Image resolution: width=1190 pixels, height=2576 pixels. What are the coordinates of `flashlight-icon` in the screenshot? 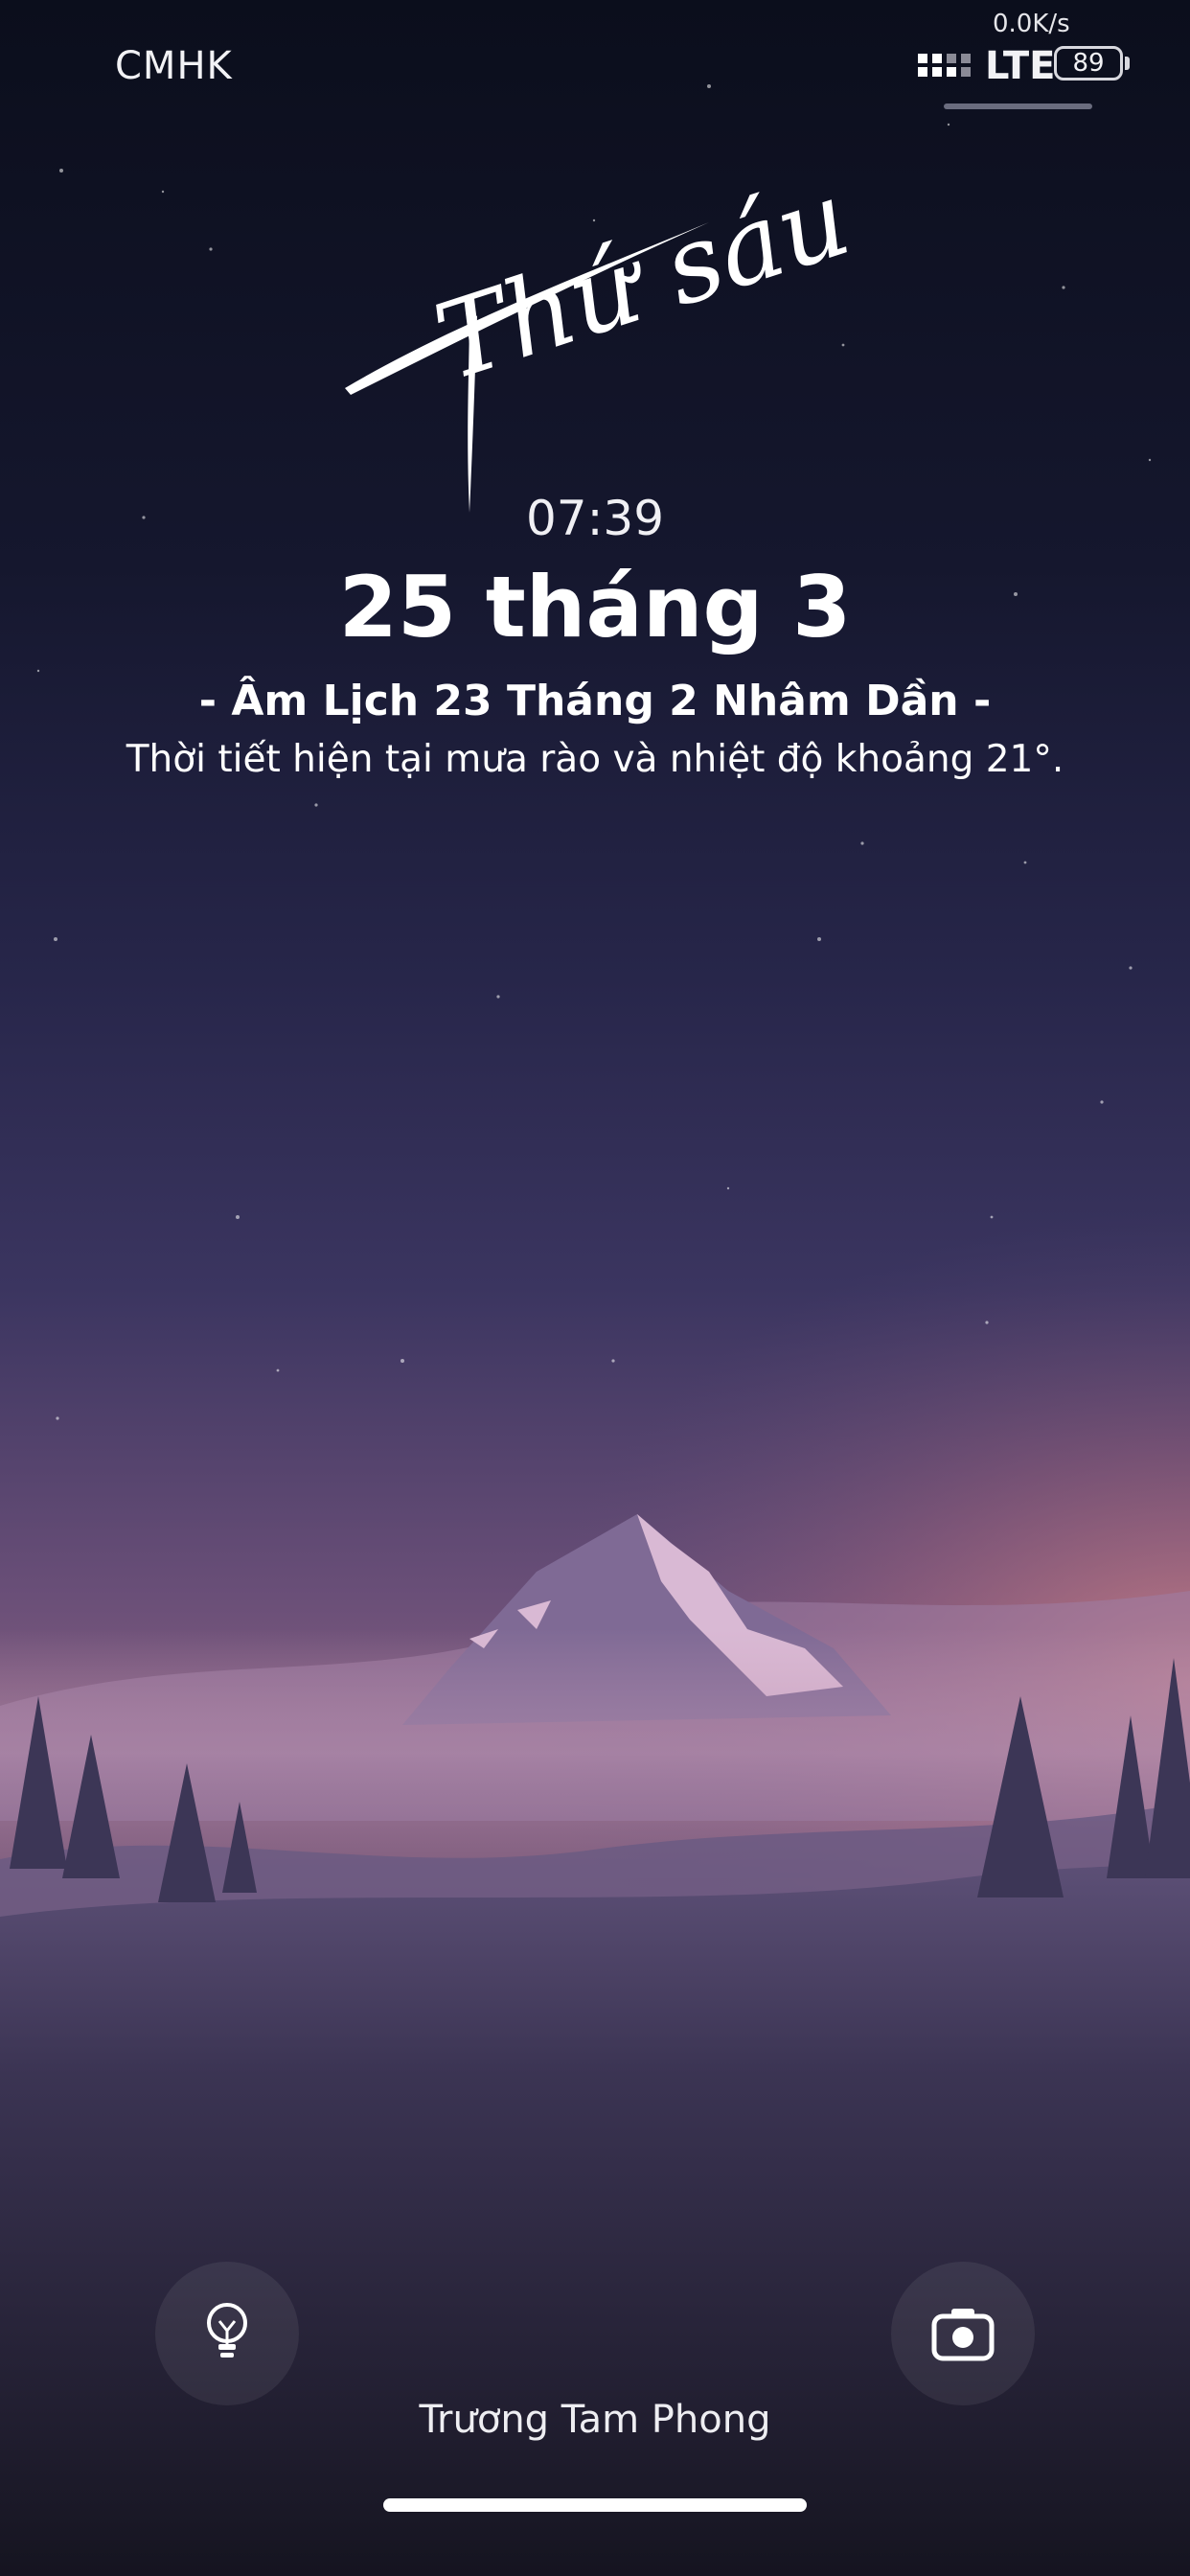 It's located at (227, 2330).